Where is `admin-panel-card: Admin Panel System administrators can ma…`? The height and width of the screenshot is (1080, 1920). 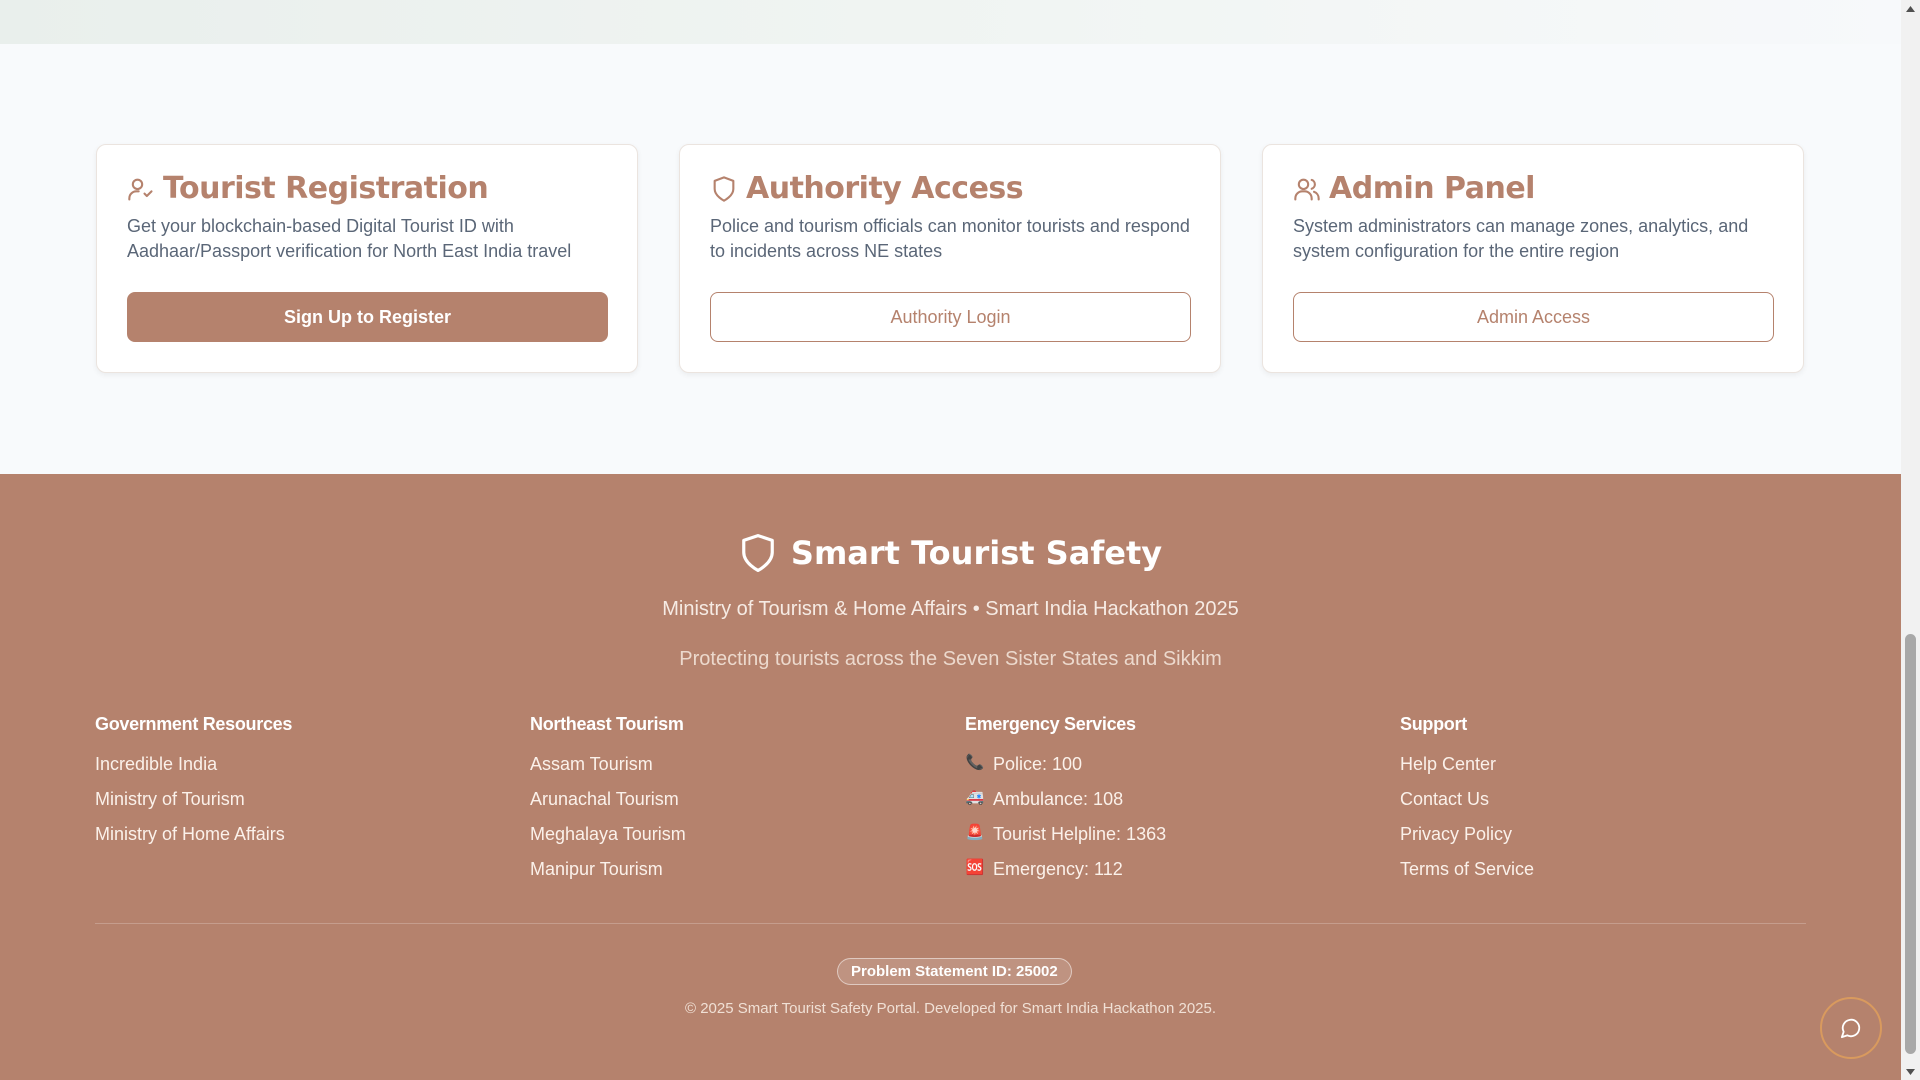 admin-panel-card: Admin Panel System administrators can ma… is located at coordinates (1533, 258).